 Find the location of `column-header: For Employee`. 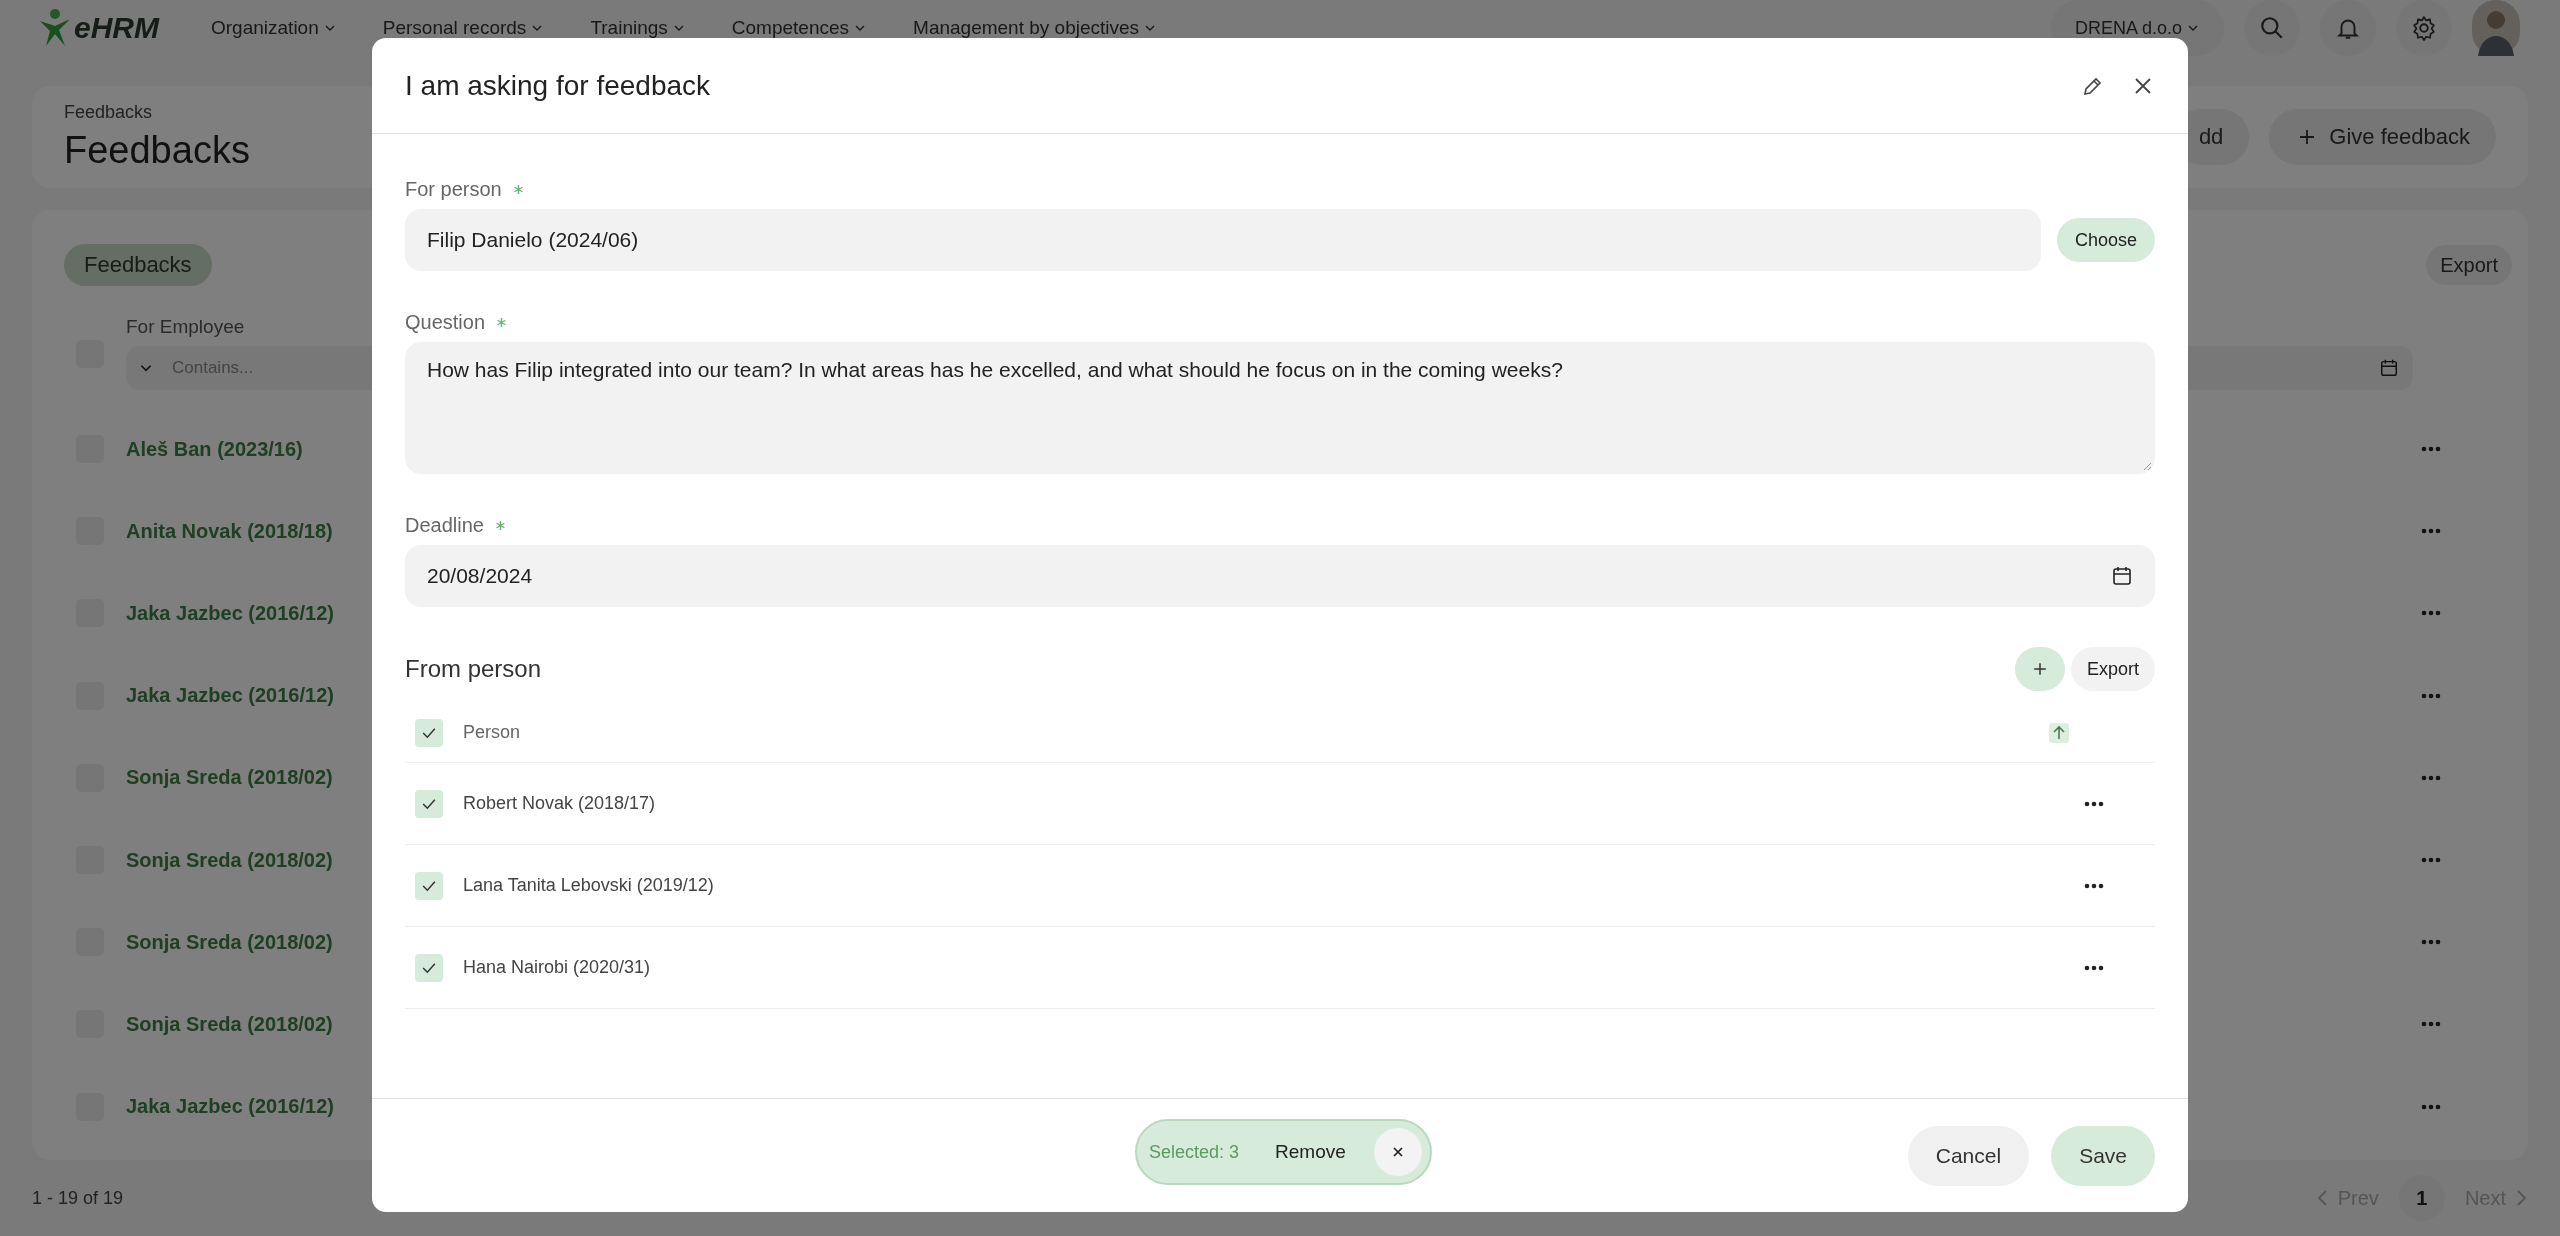

column-header: For Employee is located at coordinates (185, 327).